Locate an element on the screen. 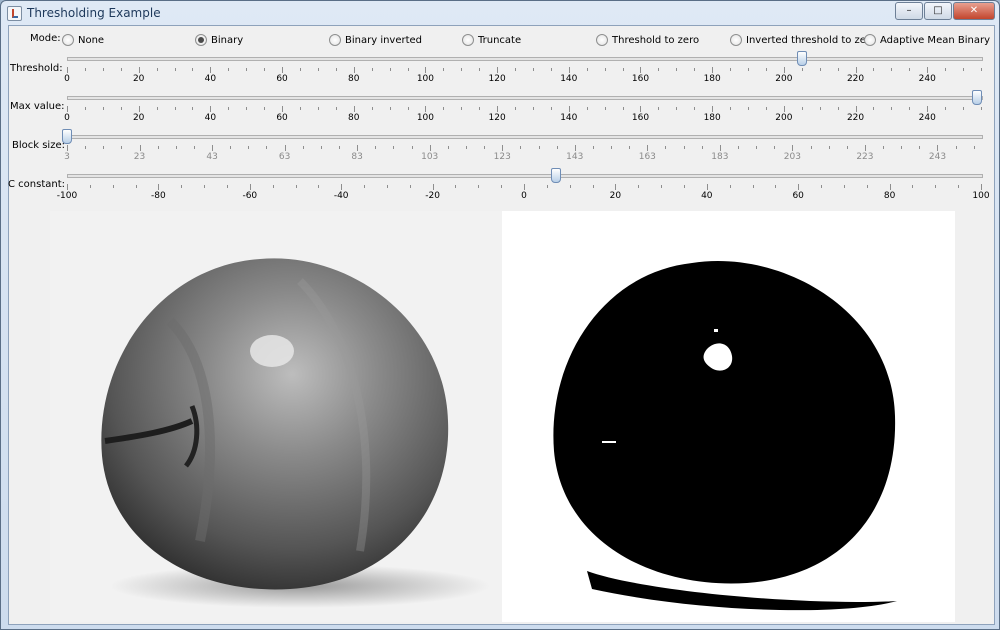  threshold-tick-label: 180 is located at coordinates (712, 79).